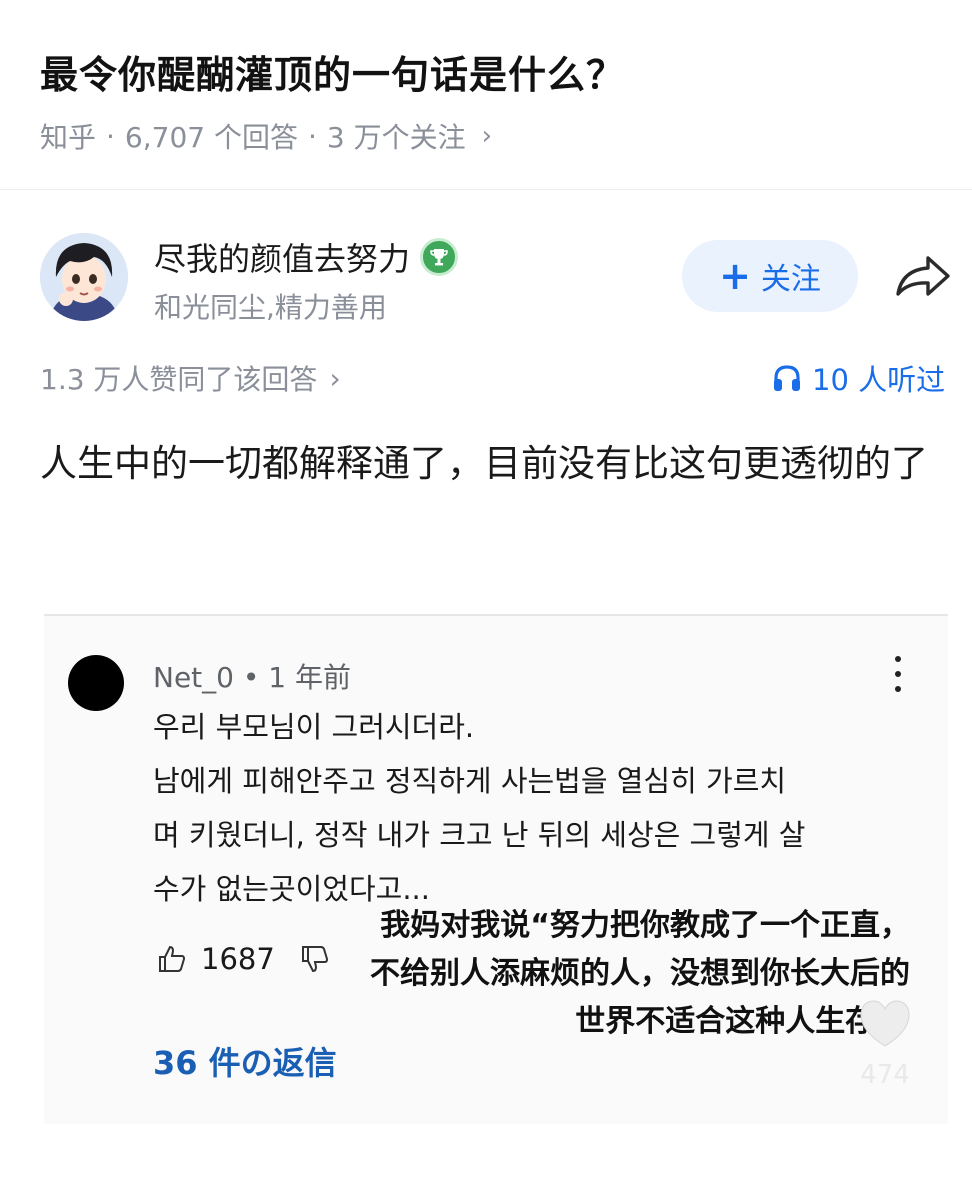 The image size is (972, 1200). Describe the element at coordinates (645, 925) in the screenshot. I see `overlay-line: 我妈对我说“努力把你教成了一个正直，` at that location.